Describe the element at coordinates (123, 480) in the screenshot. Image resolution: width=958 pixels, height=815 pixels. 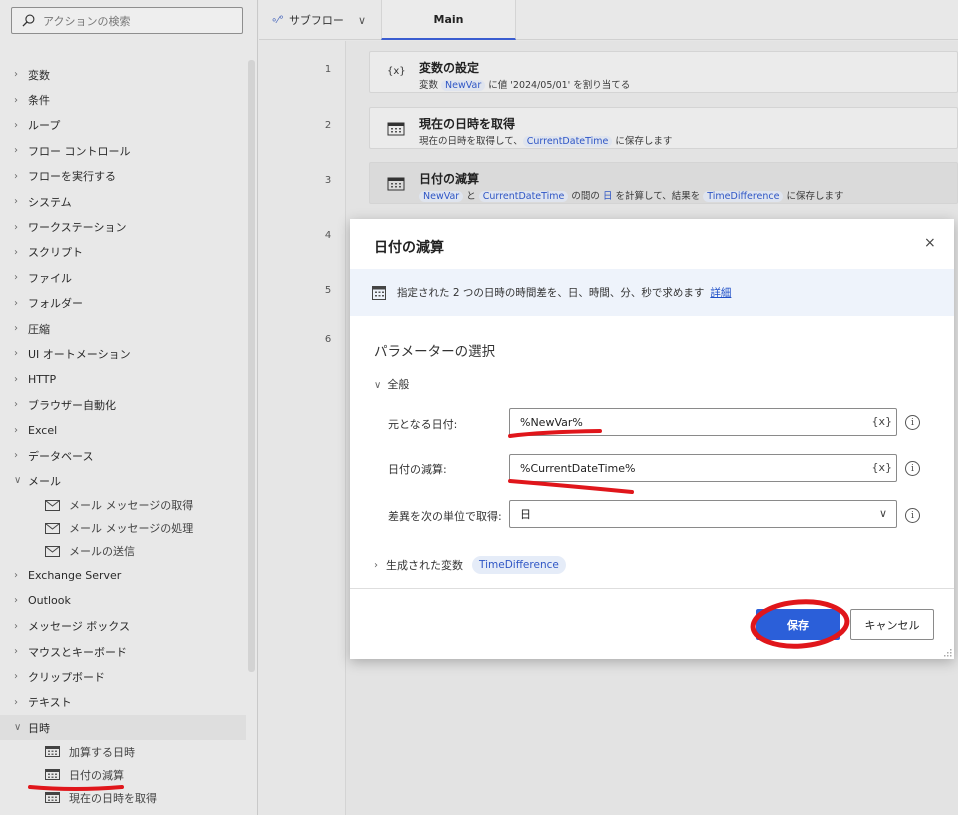
I see `sidebar-item-16: ∨ メール` at that location.